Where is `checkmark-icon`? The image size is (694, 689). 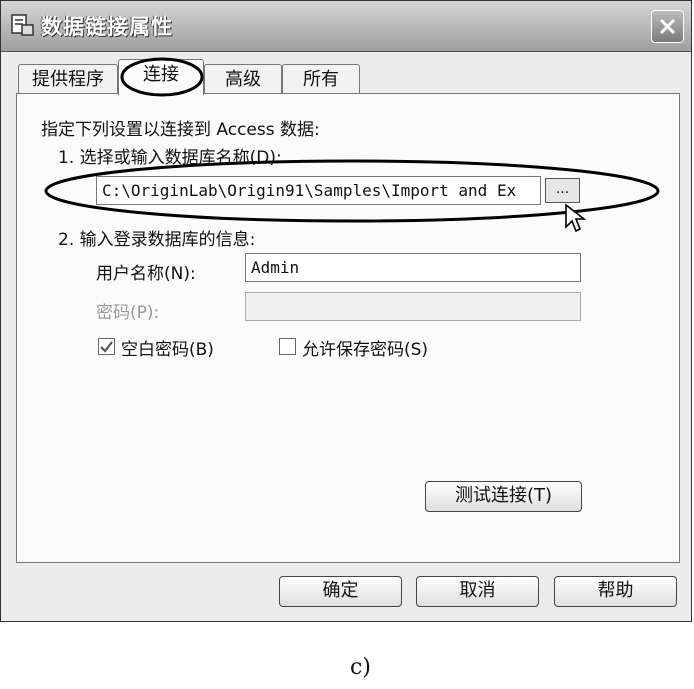
checkmark-icon is located at coordinates (106, 347).